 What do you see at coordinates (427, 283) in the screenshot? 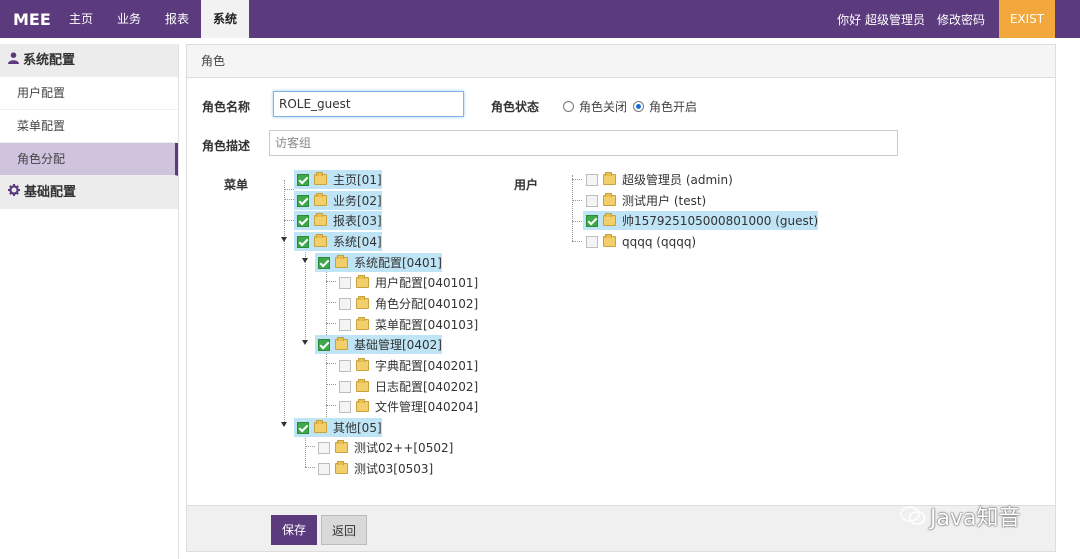
I see `tree-node-label: 用户配置[040101]` at bounding box center [427, 283].